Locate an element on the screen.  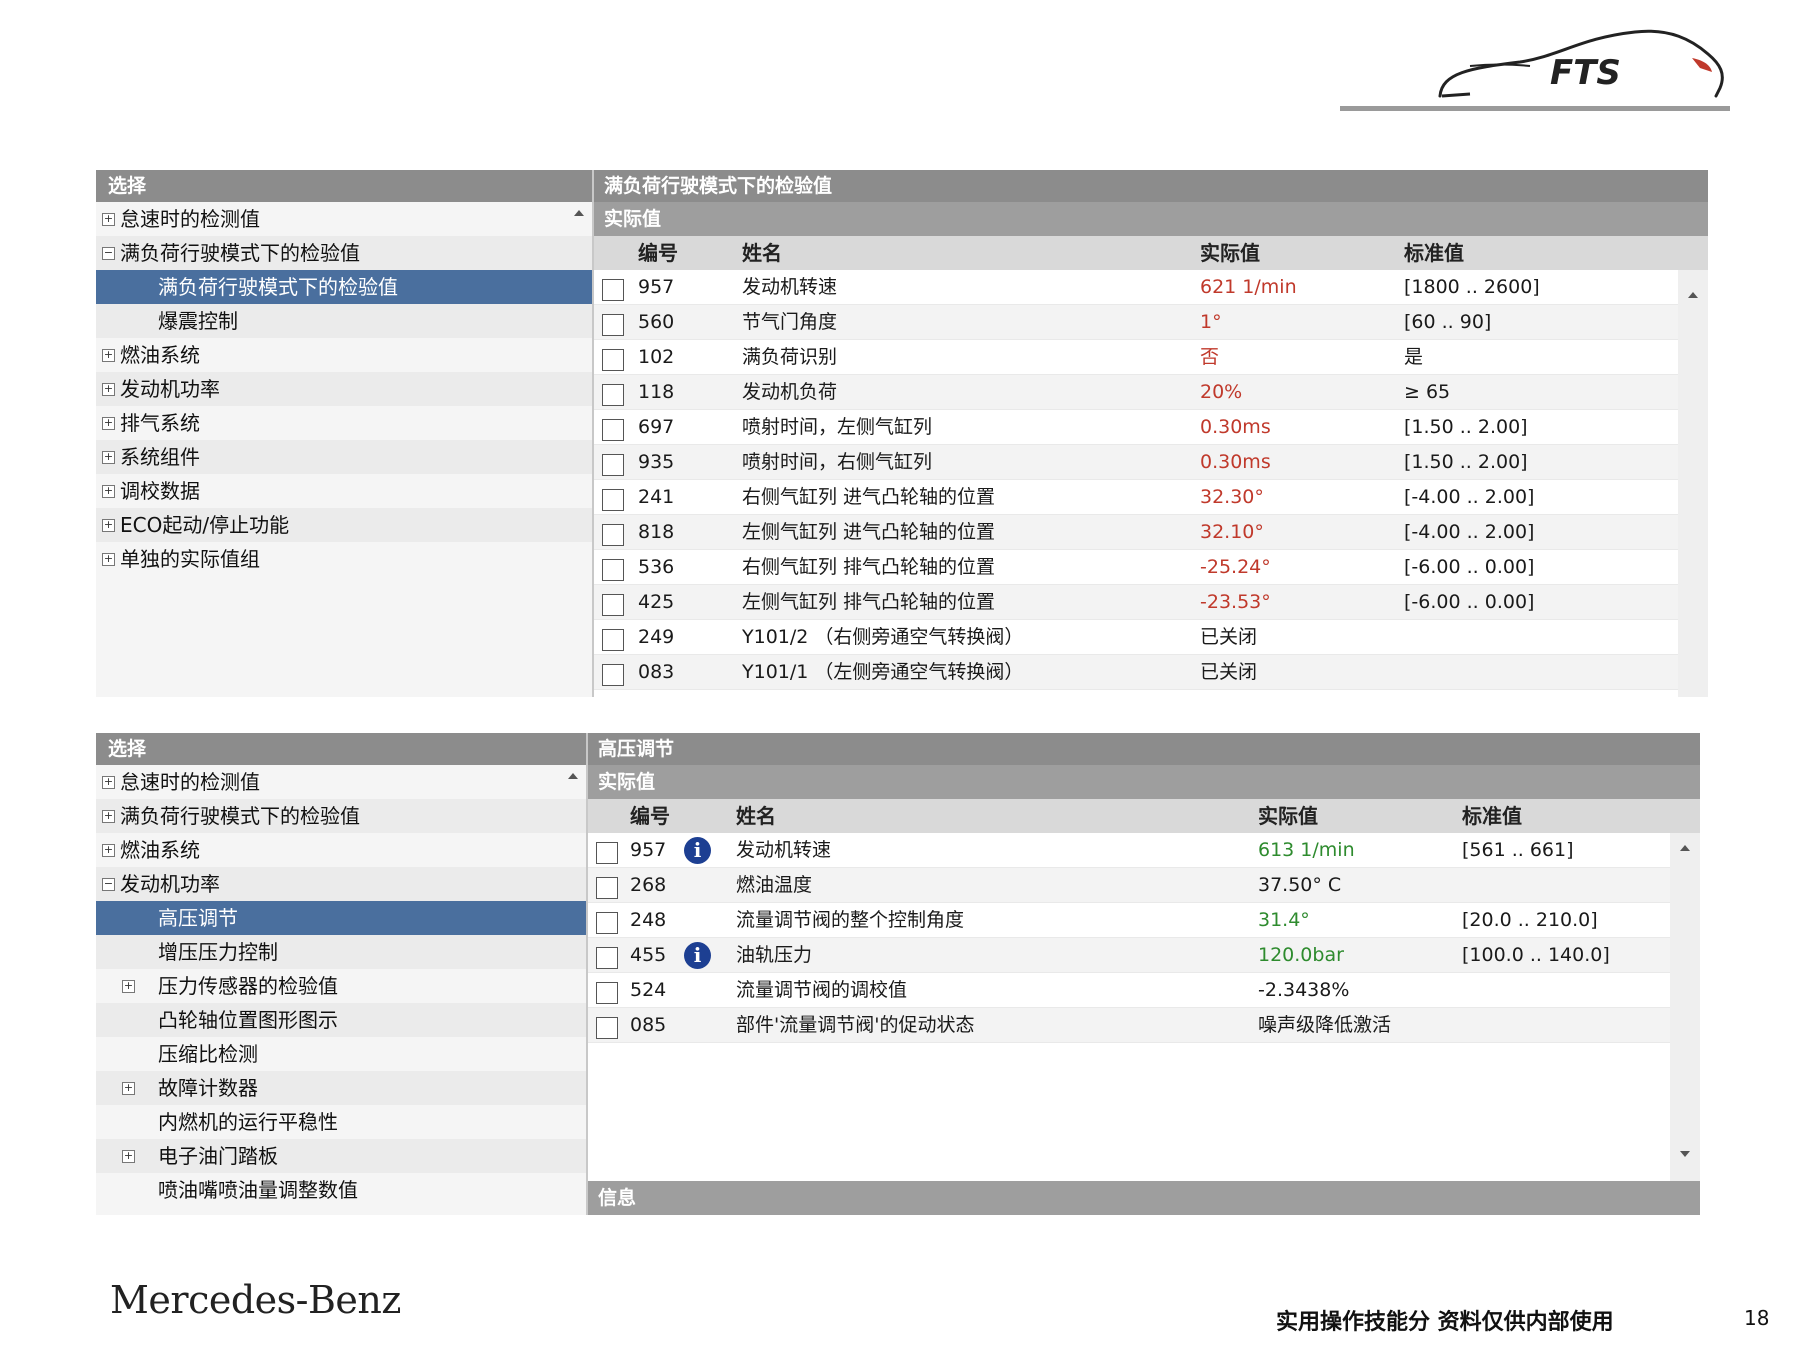
info-bar: 信息 is located at coordinates (1144, 1198).